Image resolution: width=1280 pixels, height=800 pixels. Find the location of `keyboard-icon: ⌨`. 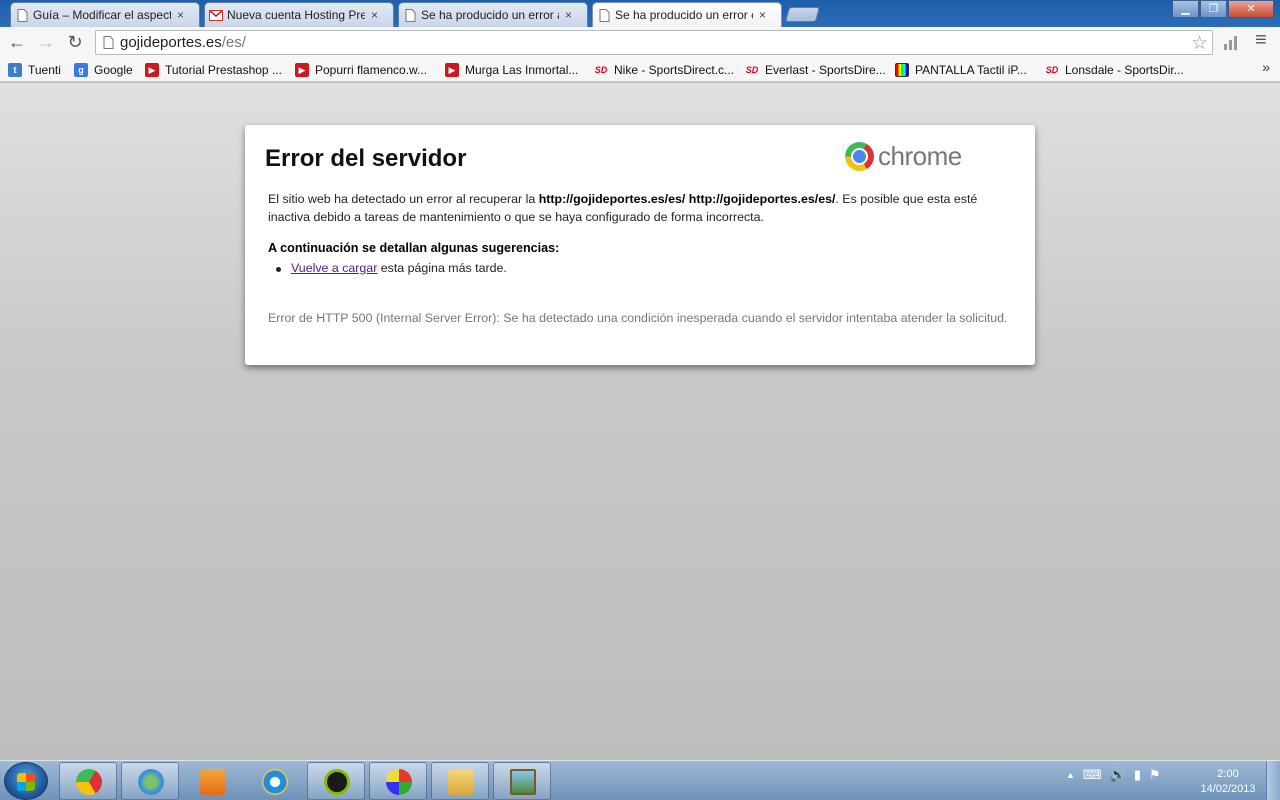

keyboard-icon: ⌨ is located at coordinates (1092, 775).